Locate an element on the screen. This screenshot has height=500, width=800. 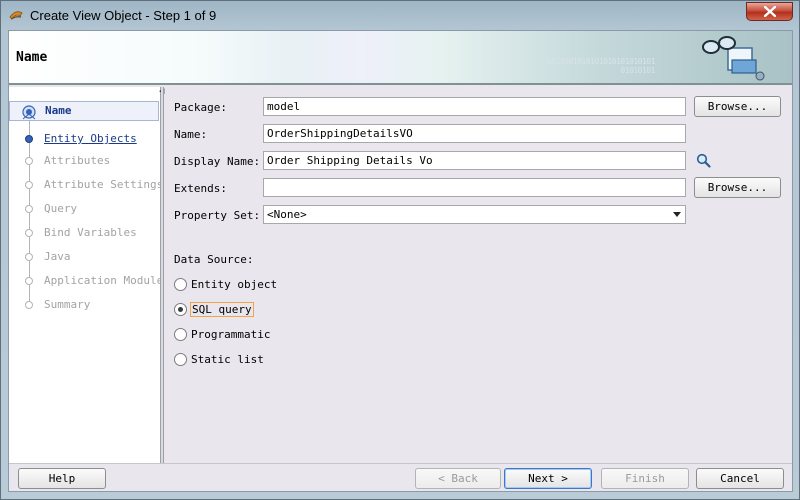
step-label: Entity Objects is located at coordinates (90, 138).